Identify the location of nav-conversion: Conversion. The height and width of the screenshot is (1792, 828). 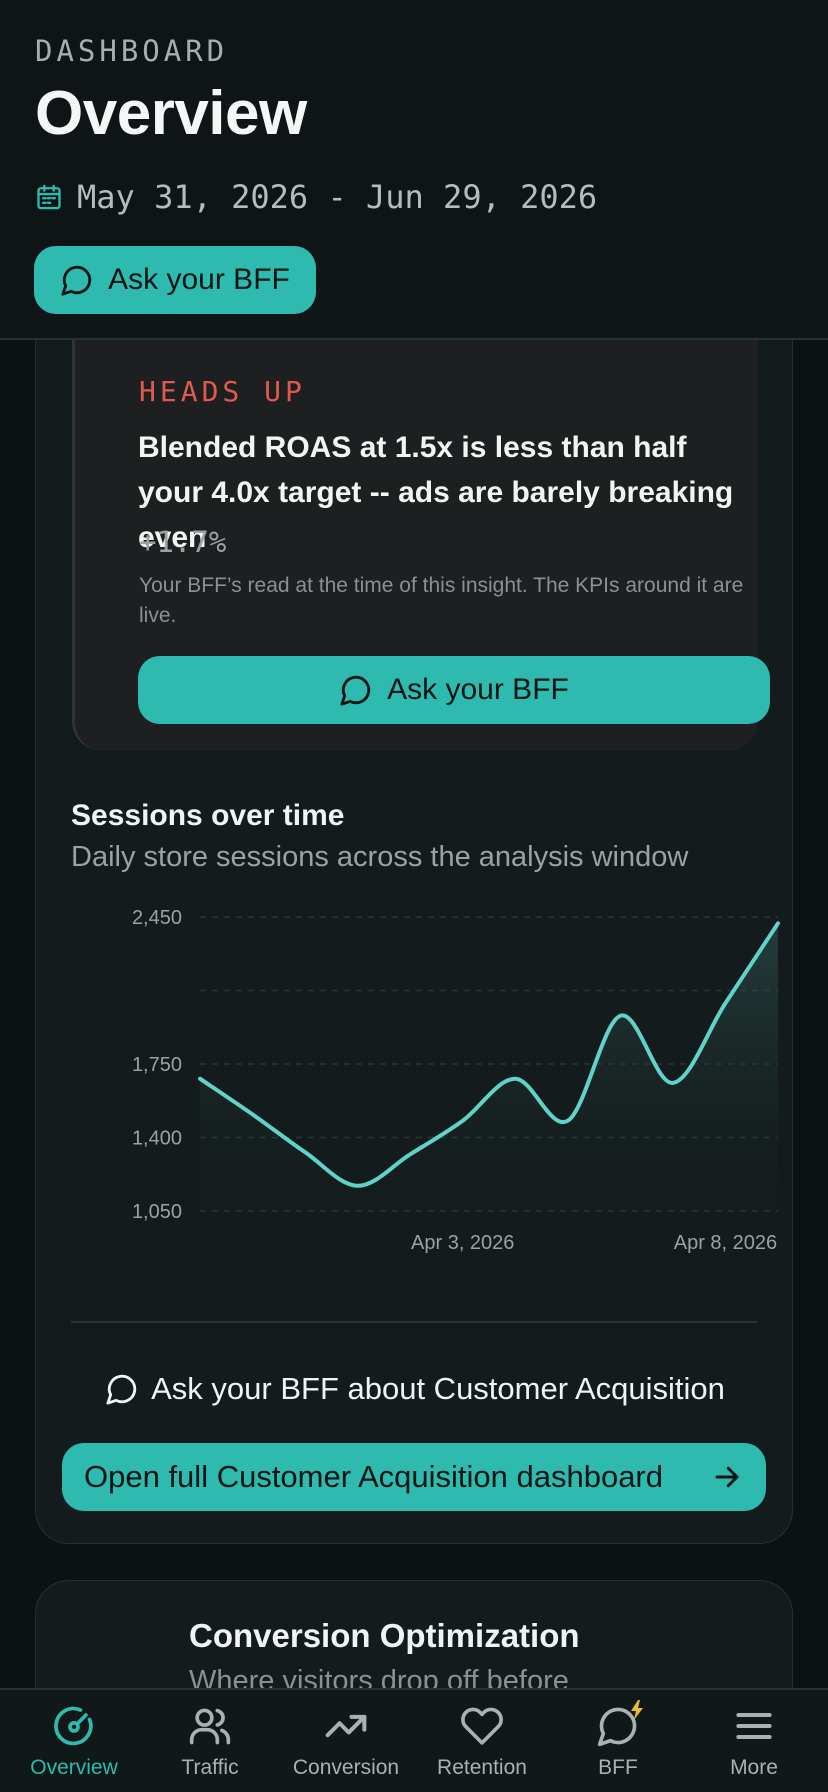
(346, 1741).